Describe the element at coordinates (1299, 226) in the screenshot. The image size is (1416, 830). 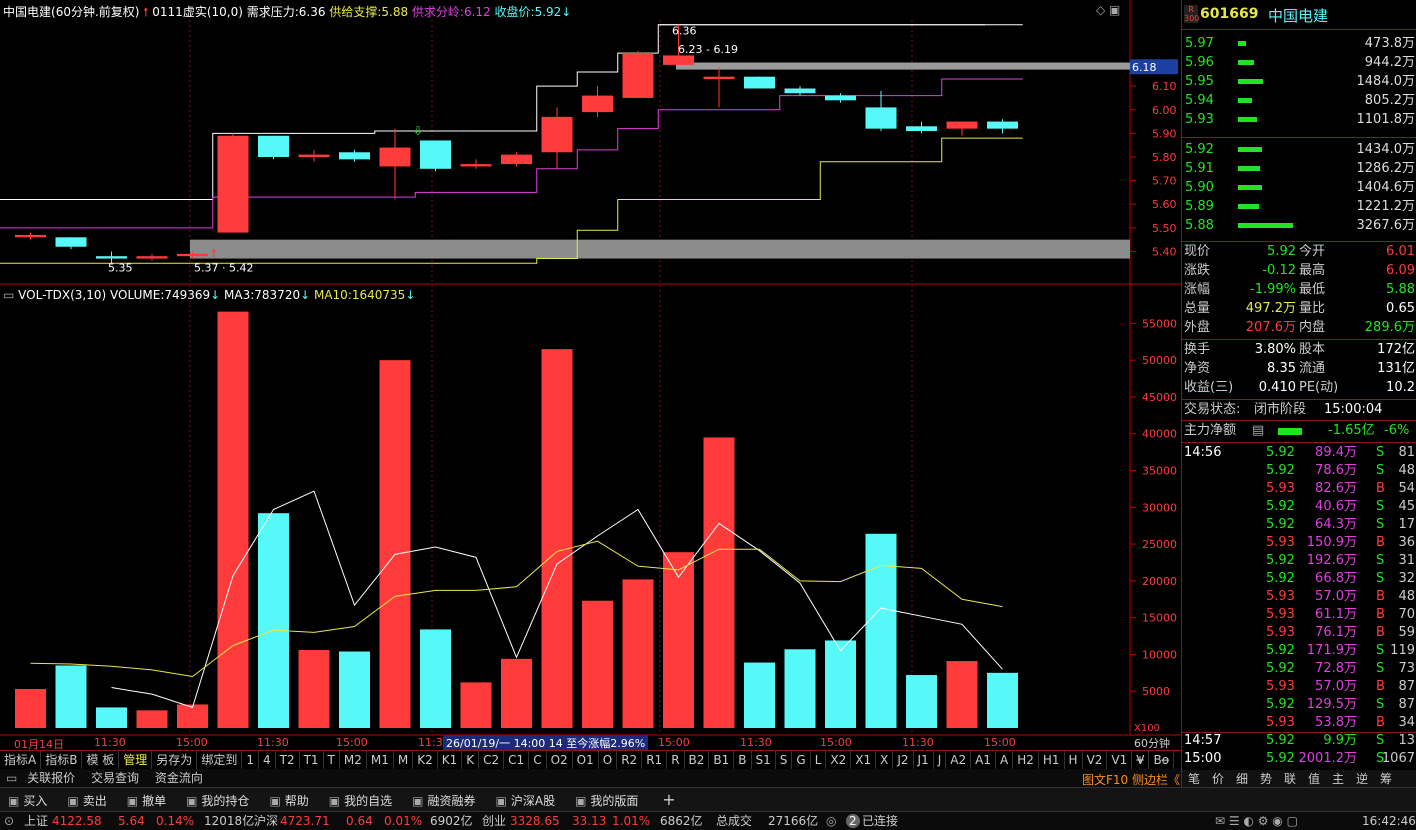
I see `bid-row: 5.88 3267.6万` at that location.